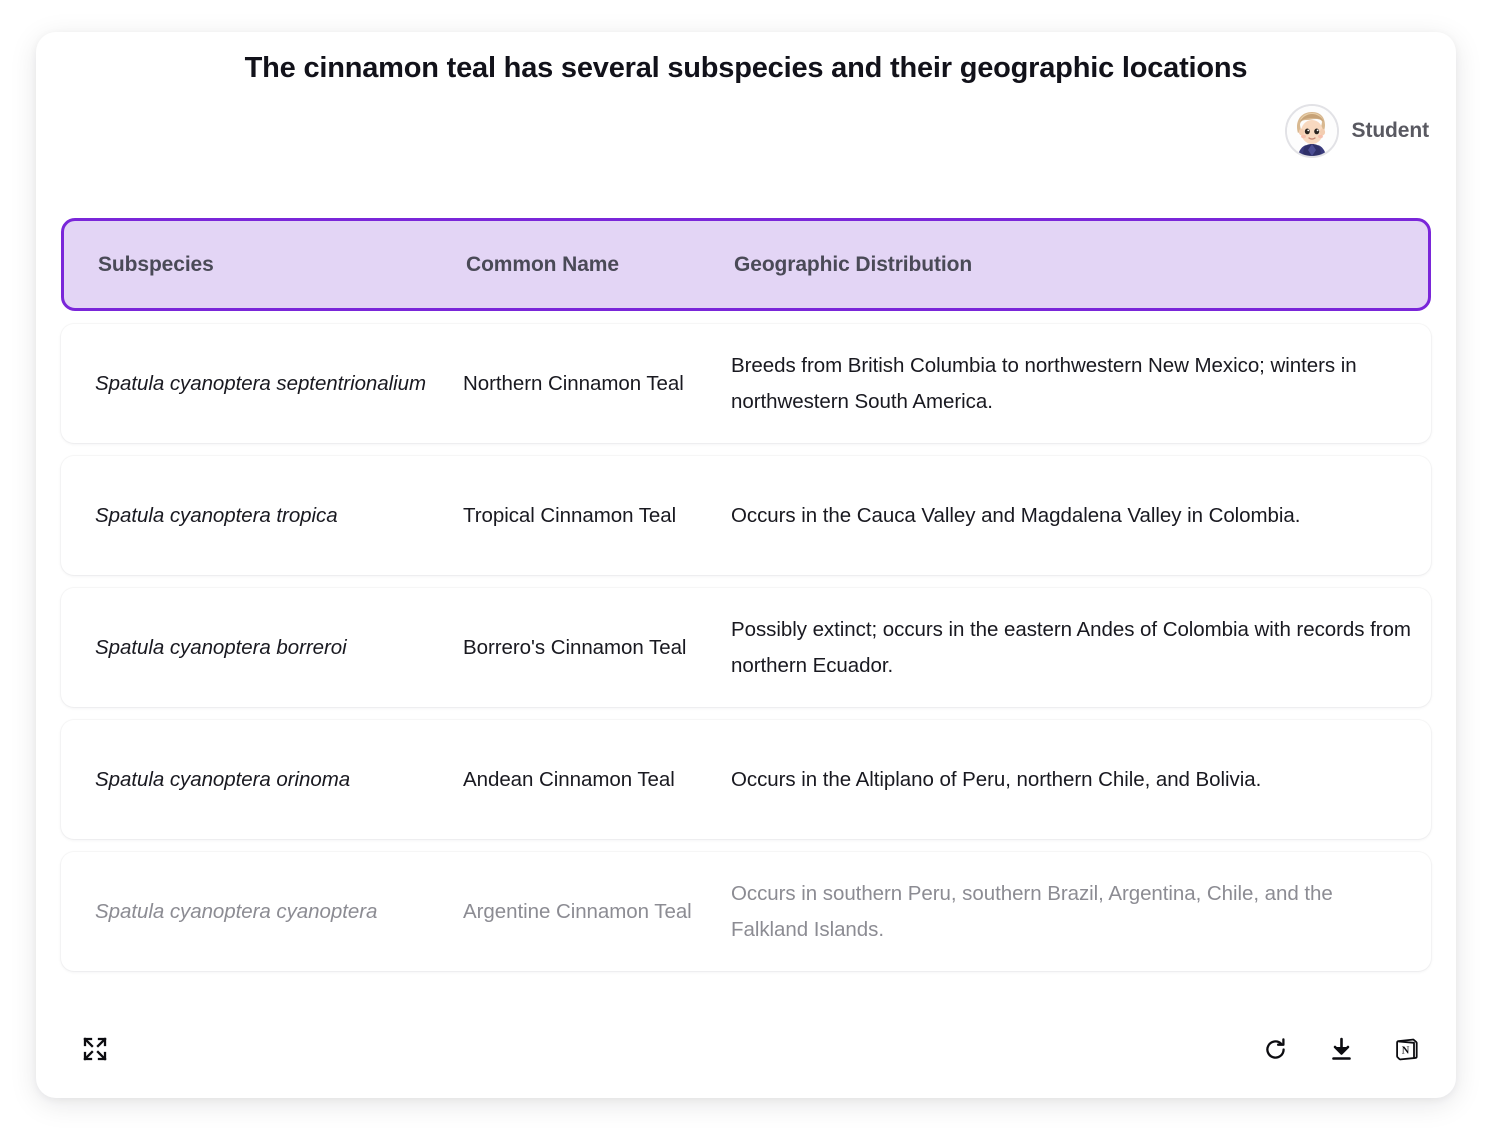 The height and width of the screenshot is (1138, 1492). I want to click on student-avatar-icon, so click(1311, 131).